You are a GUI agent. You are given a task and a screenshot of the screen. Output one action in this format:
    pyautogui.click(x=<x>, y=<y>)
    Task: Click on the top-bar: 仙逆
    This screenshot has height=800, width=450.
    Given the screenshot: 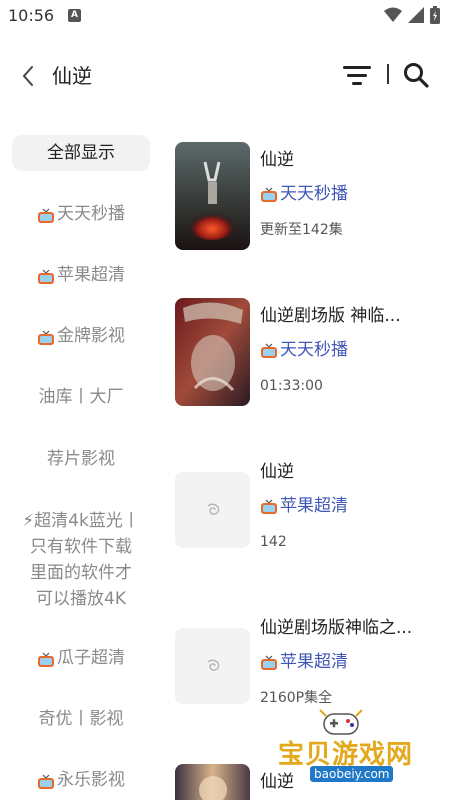 What is the action you would take?
    pyautogui.click(x=225, y=76)
    